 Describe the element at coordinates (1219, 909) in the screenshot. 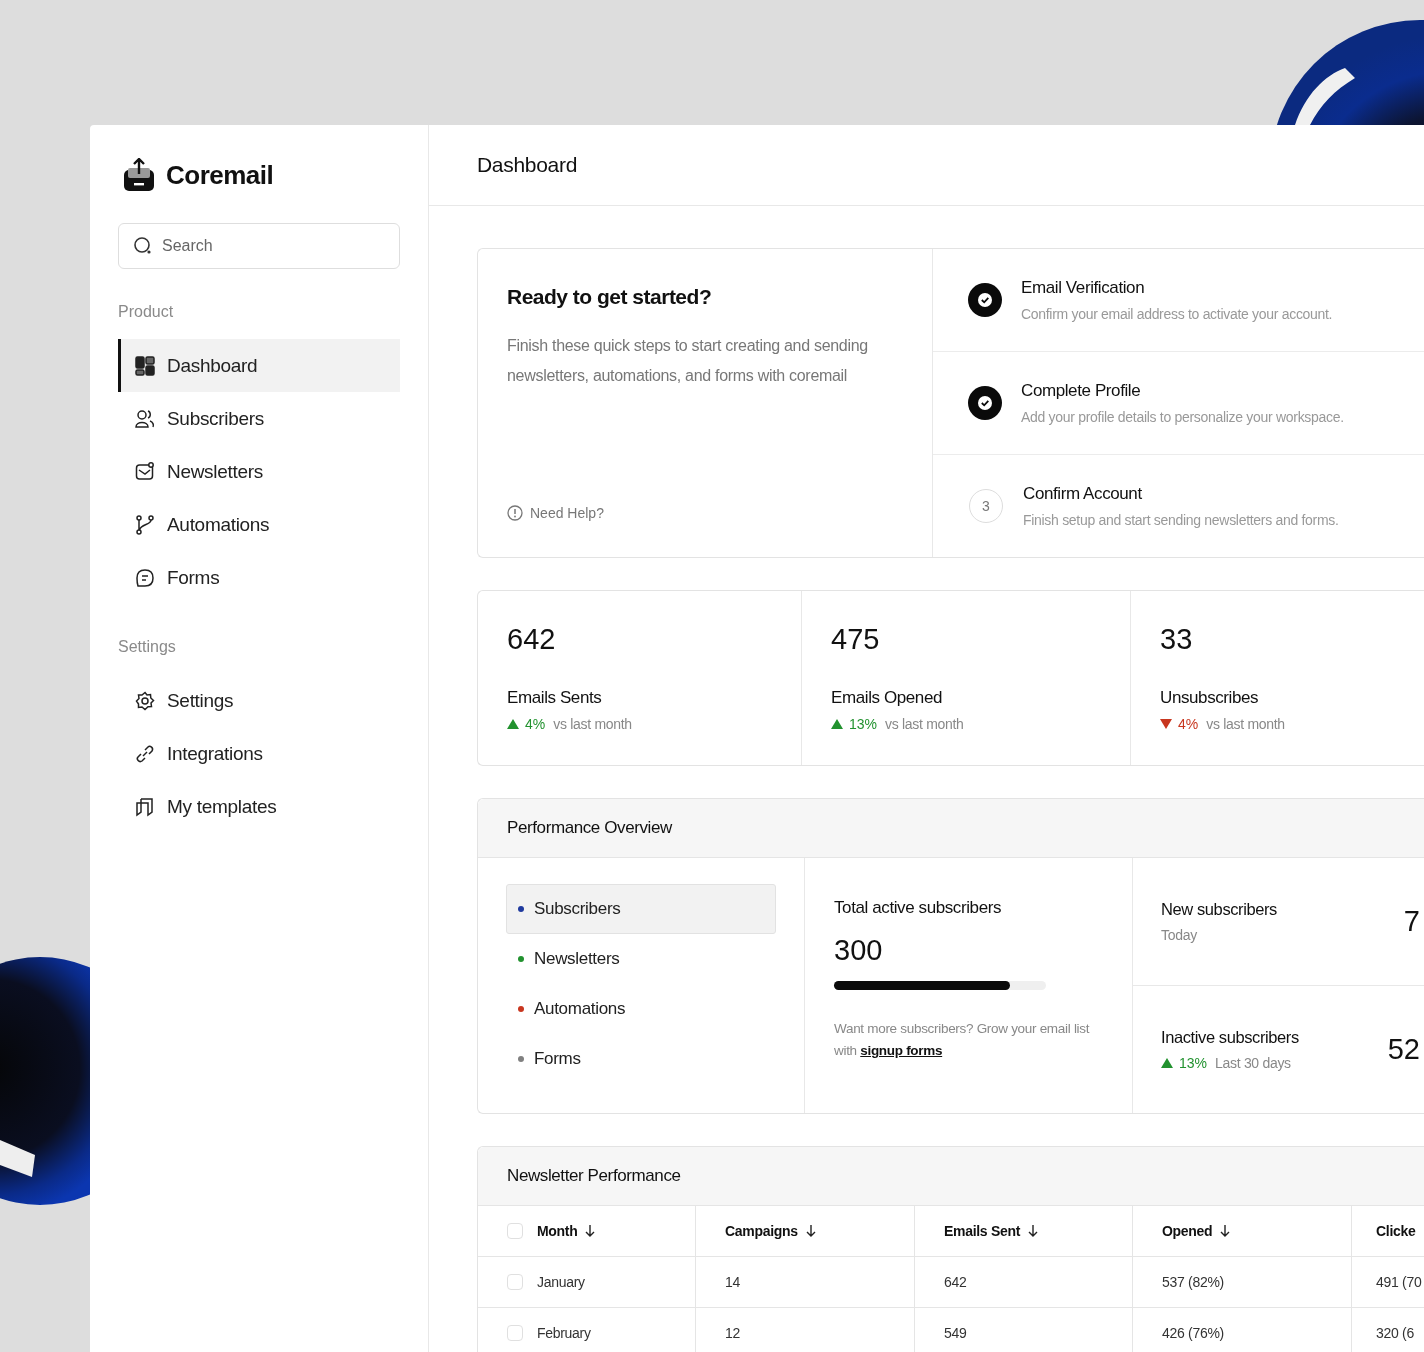

I see `metric-label: New subscribers` at that location.